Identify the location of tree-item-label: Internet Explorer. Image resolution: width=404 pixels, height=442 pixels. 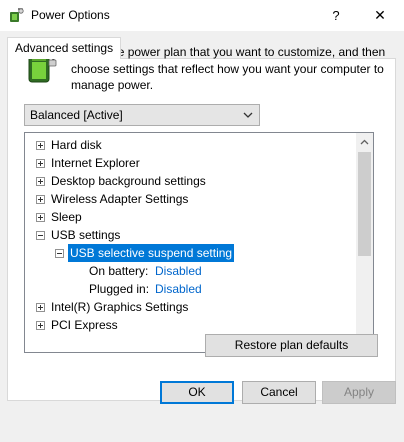
(95, 163).